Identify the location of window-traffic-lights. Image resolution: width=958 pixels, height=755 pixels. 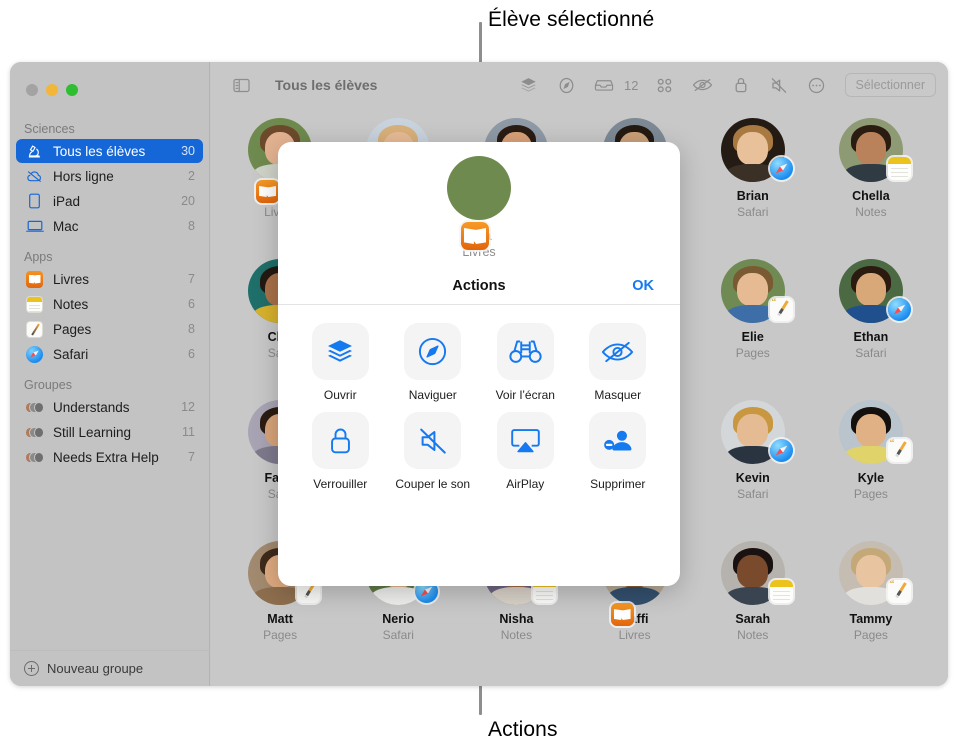
(52, 90).